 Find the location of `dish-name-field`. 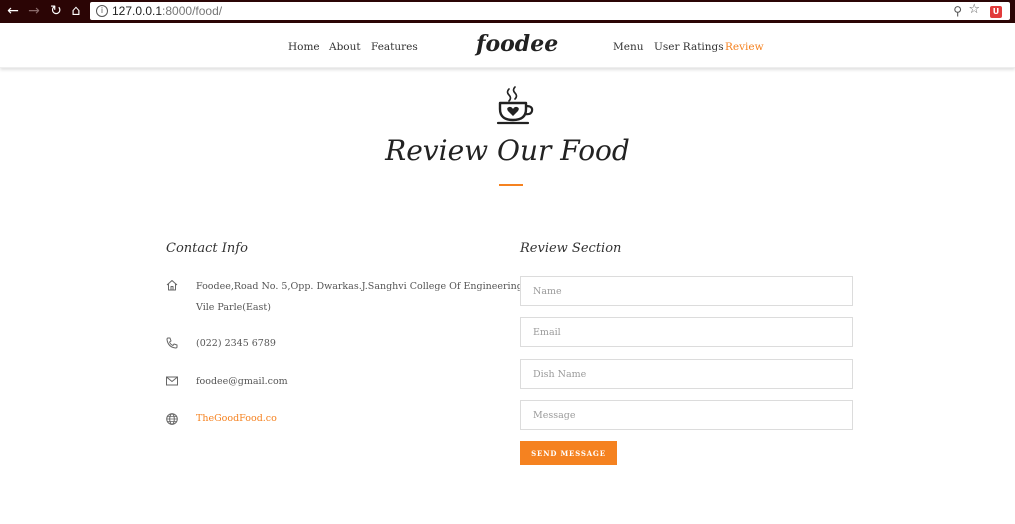

dish-name-field is located at coordinates (686, 374).